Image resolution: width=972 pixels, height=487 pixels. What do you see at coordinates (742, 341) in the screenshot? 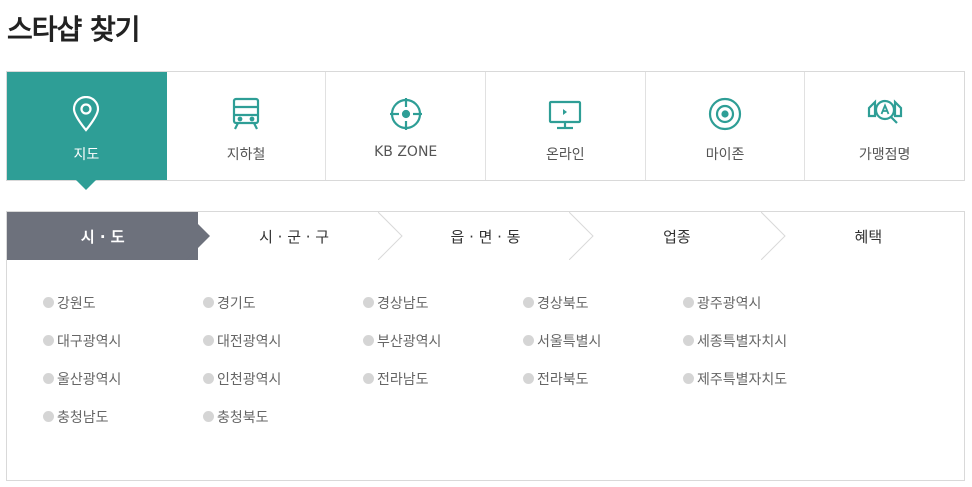
I see `region-label: 세종특별자치시` at bounding box center [742, 341].